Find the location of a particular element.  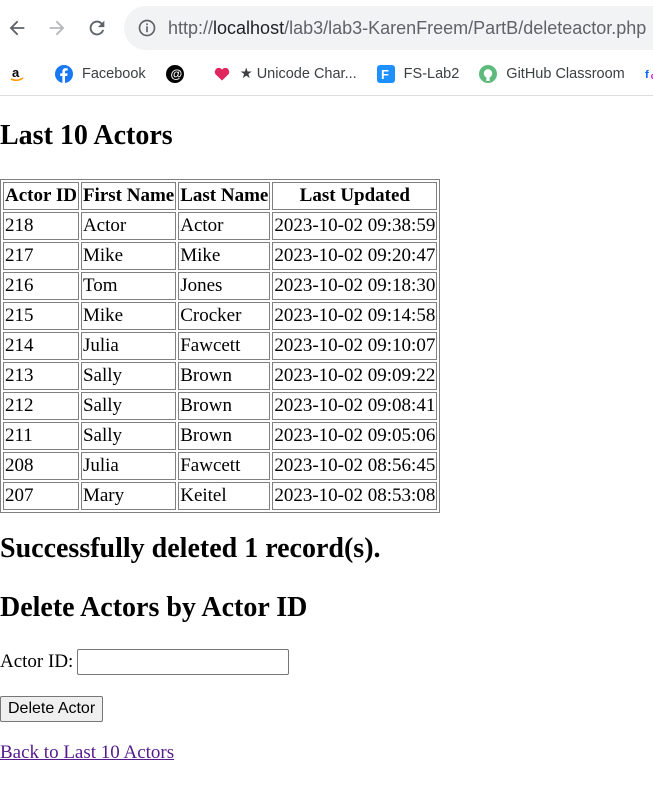

cell-actor-id: 215 is located at coordinates (41, 316).